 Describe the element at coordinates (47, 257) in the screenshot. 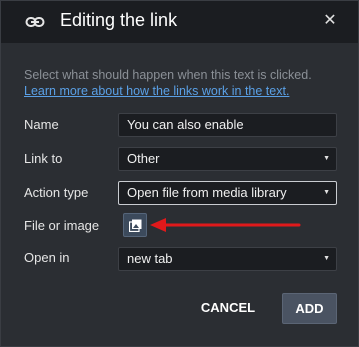

I see `open-in-label: Open in` at that location.